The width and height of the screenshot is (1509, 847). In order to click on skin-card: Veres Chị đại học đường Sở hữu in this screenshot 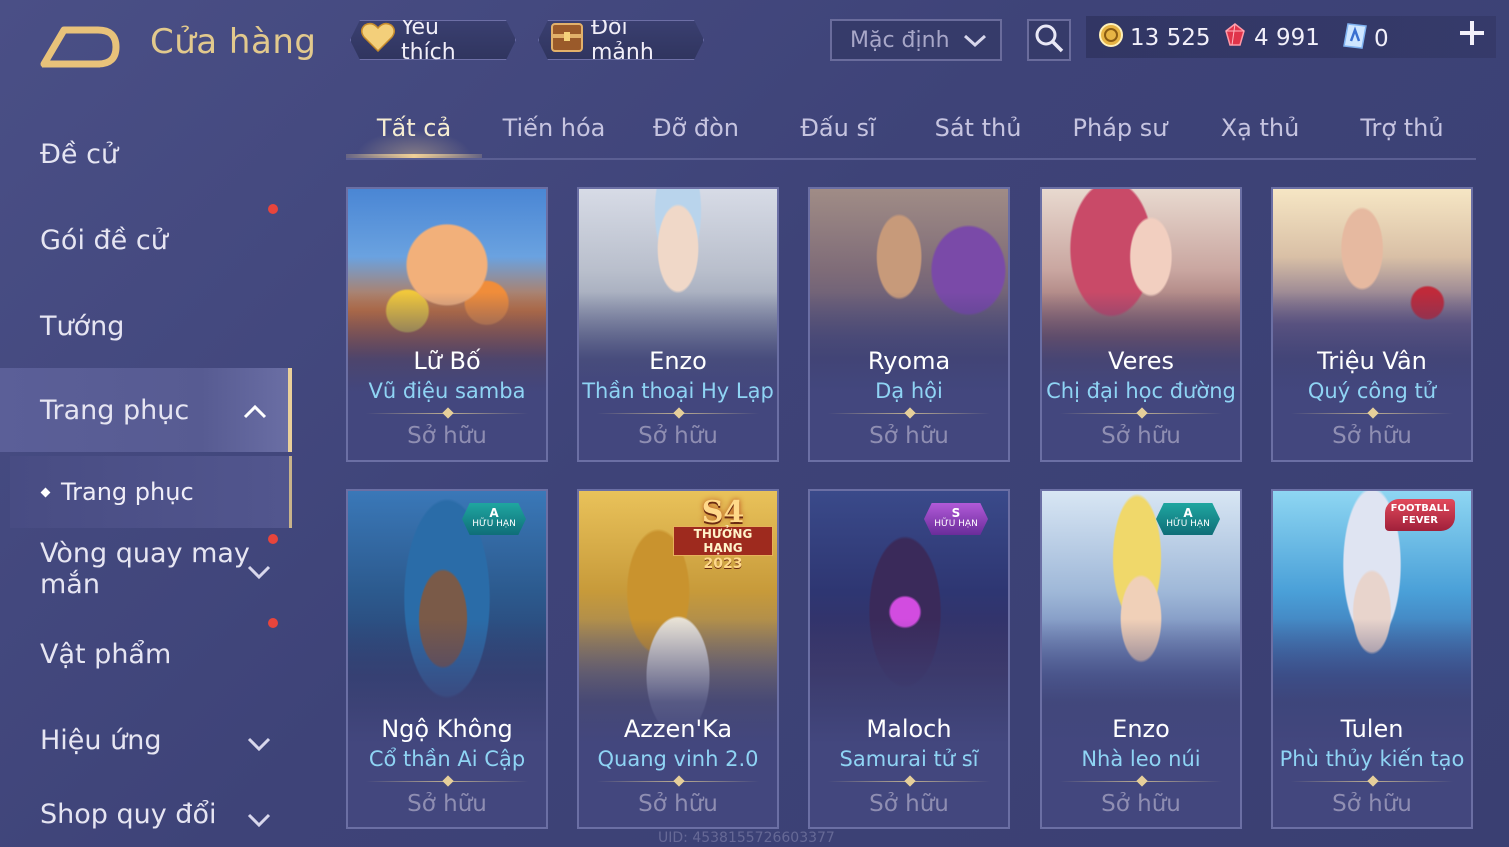, I will do `click(1141, 324)`.